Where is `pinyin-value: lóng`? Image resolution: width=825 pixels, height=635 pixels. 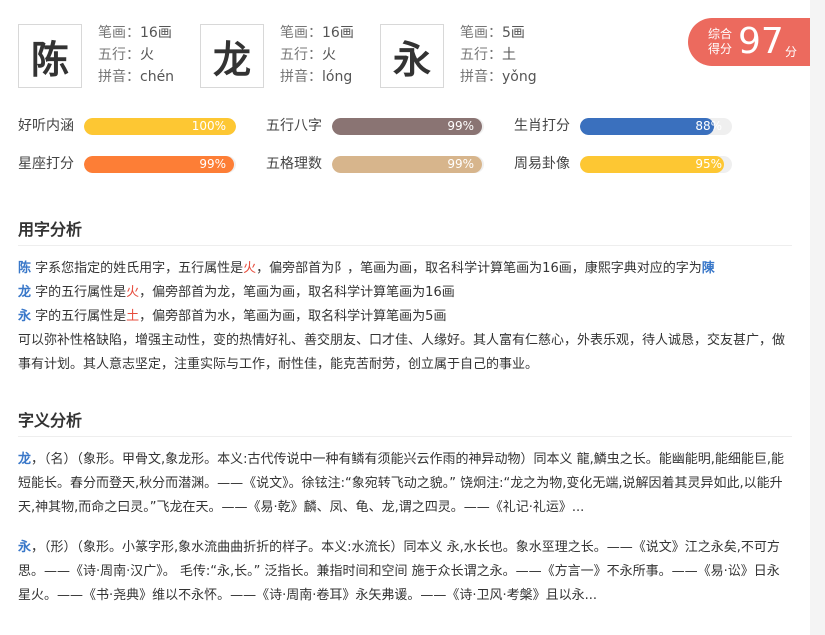
pinyin-value: lóng is located at coordinates (337, 77).